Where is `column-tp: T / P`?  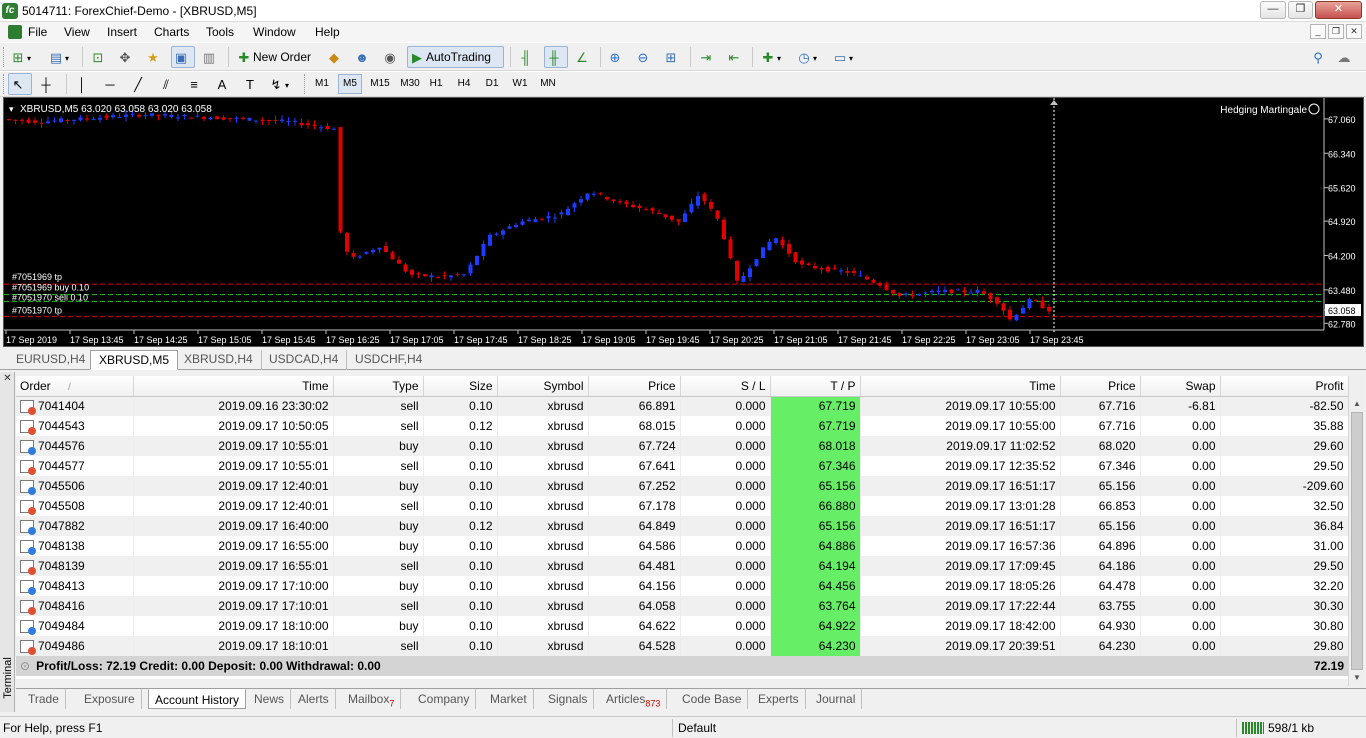 column-tp: T / P is located at coordinates (815, 386).